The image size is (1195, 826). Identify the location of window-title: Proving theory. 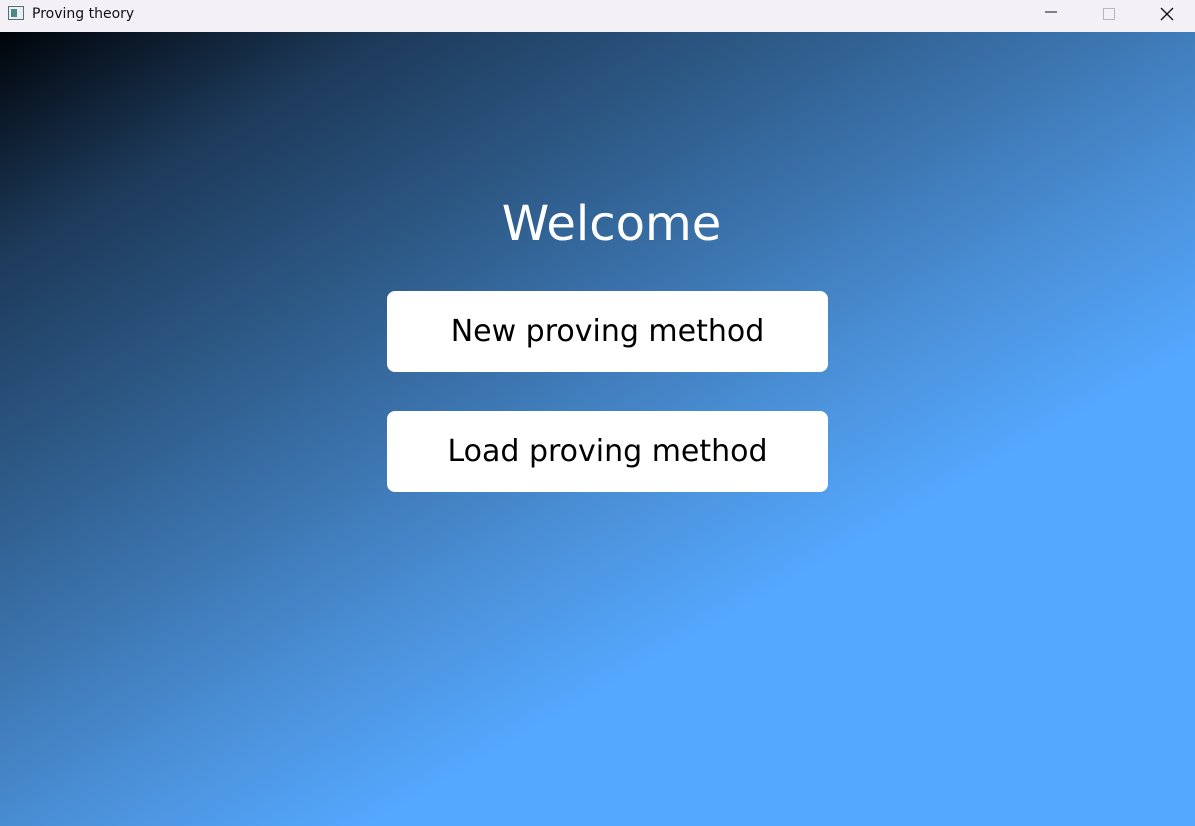
(83, 14).